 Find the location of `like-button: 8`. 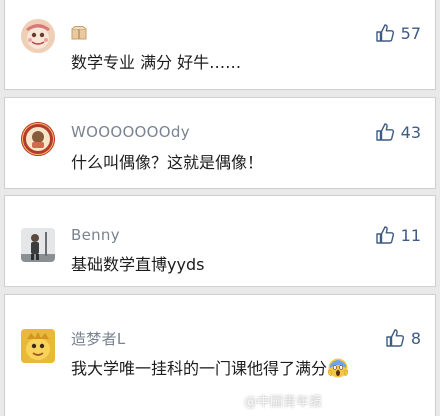

like-button: 8 is located at coordinates (403, 338).